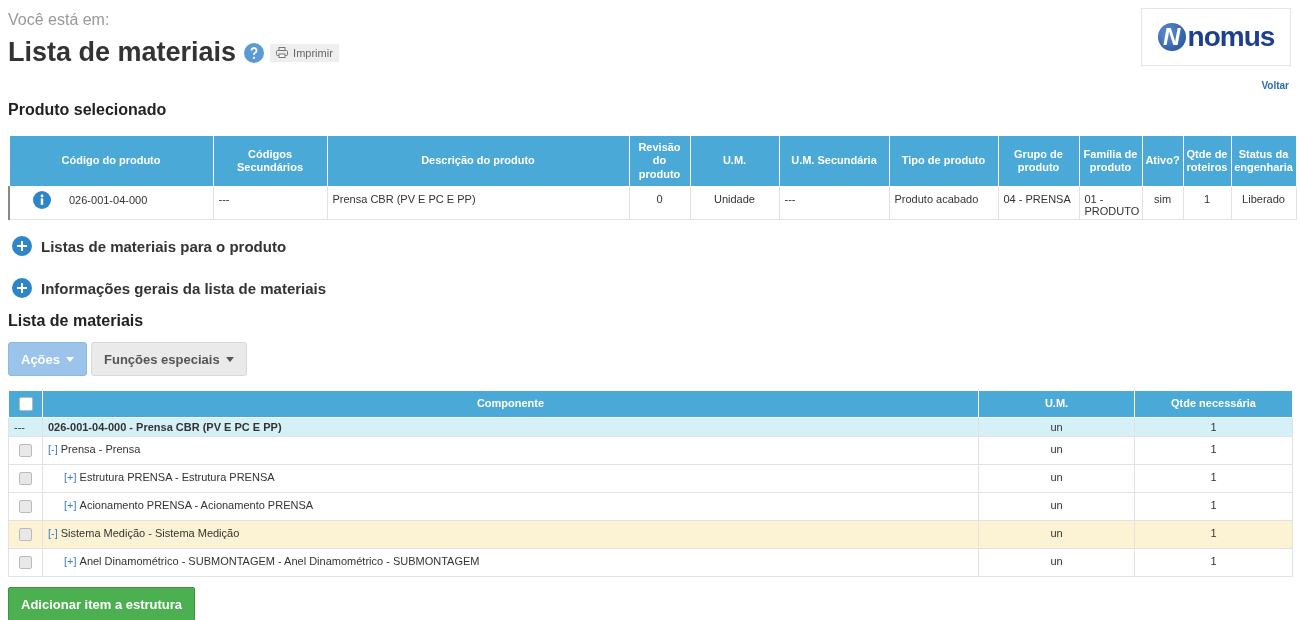  Describe the element at coordinates (734, 203) in the screenshot. I see `table-cell: Unidade` at that location.